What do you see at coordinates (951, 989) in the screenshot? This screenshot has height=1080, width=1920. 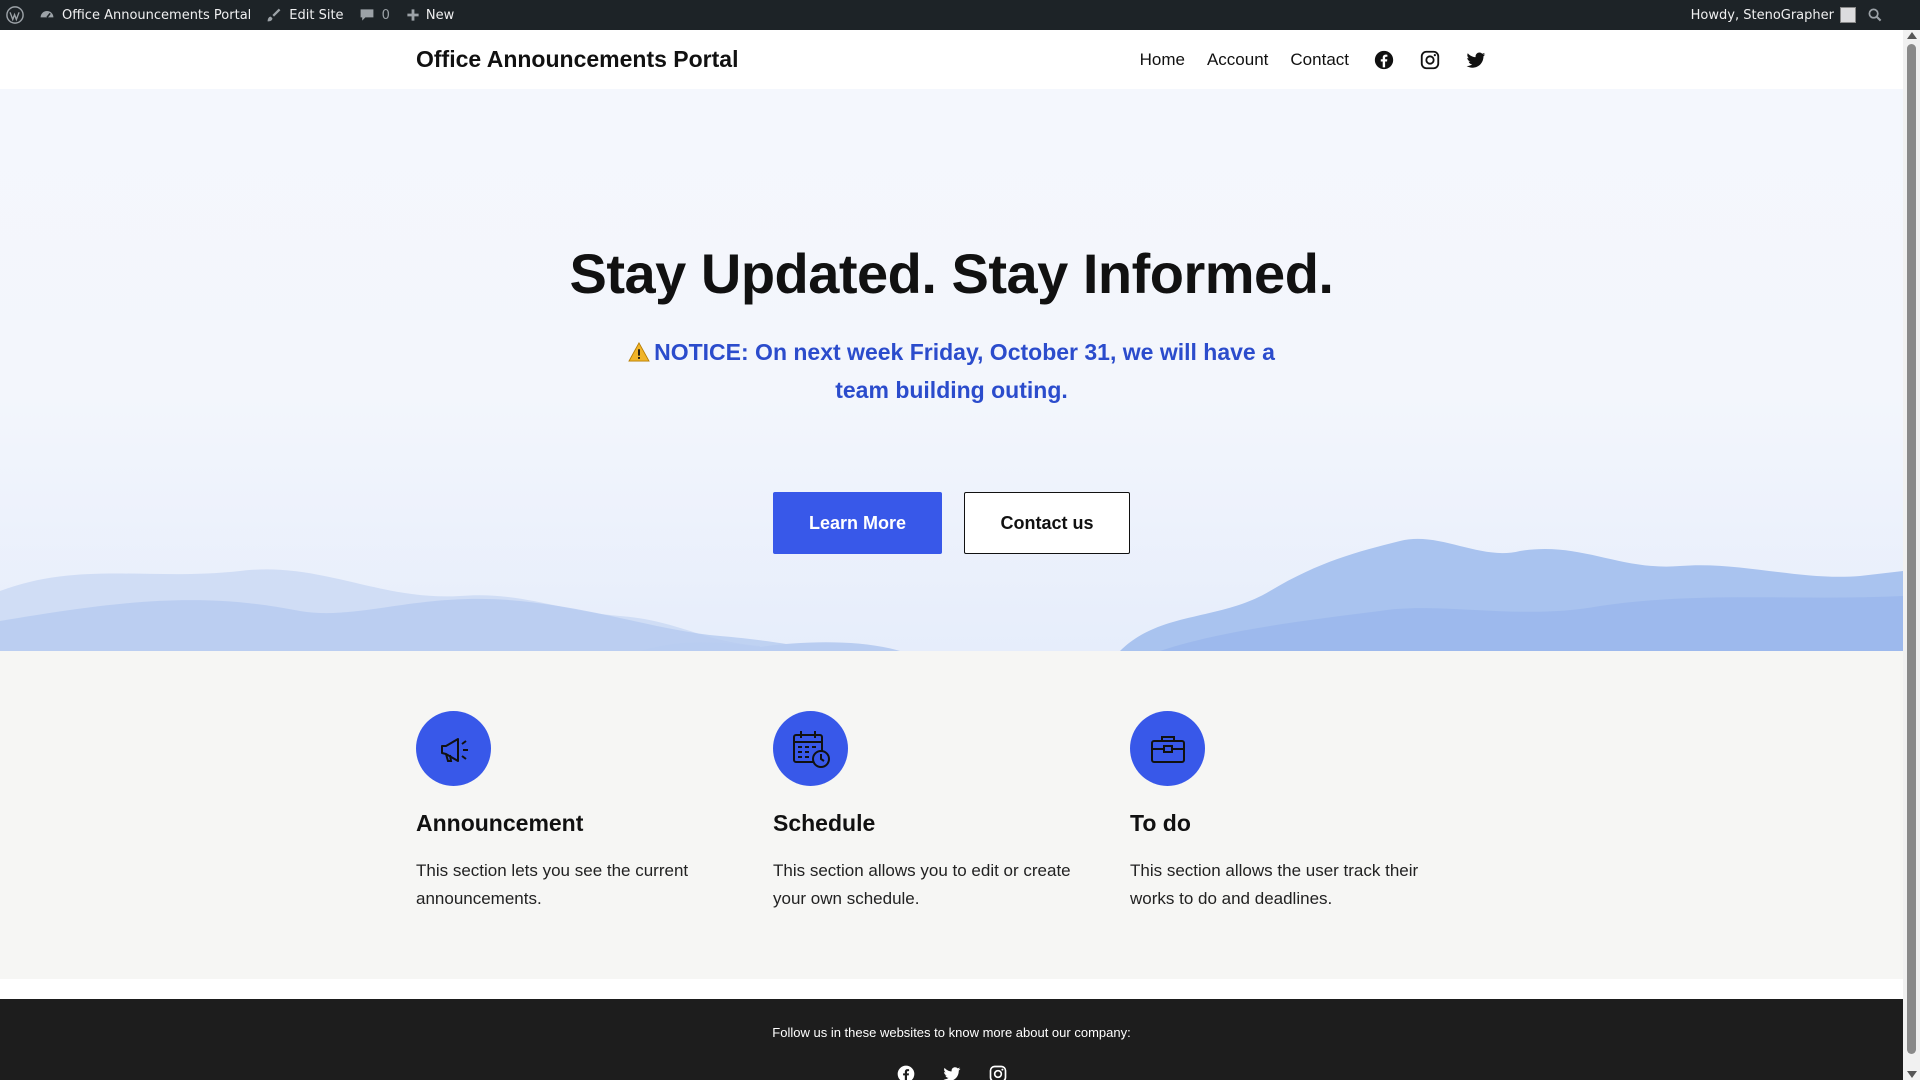 I see `section-spacer` at bounding box center [951, 989].